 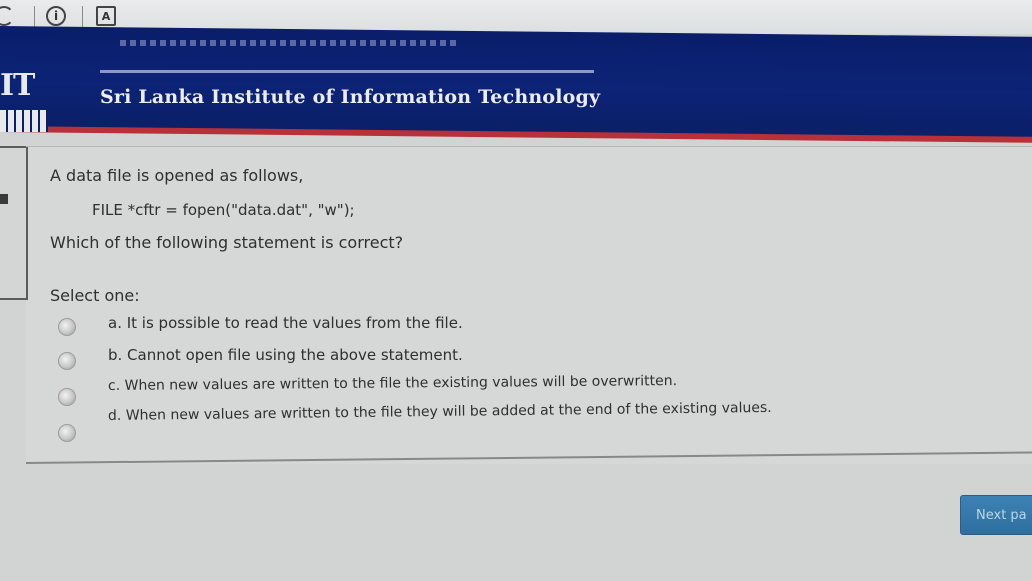 I want to click on question-prompt: A data file is opened as follows,, so click(x=177, y=175).